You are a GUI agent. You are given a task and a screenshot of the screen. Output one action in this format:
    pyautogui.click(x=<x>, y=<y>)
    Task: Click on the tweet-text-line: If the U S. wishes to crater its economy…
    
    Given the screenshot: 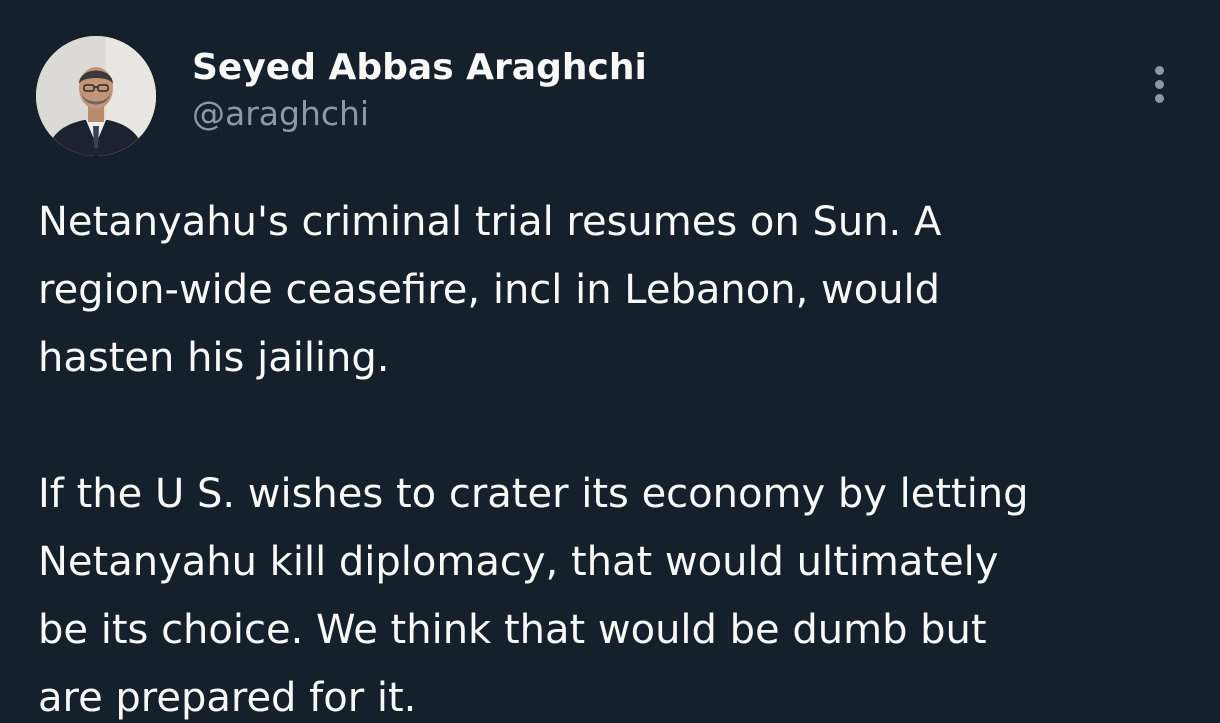 What is the action you would take?
    pyautogui.click(x=533, y=494)
    